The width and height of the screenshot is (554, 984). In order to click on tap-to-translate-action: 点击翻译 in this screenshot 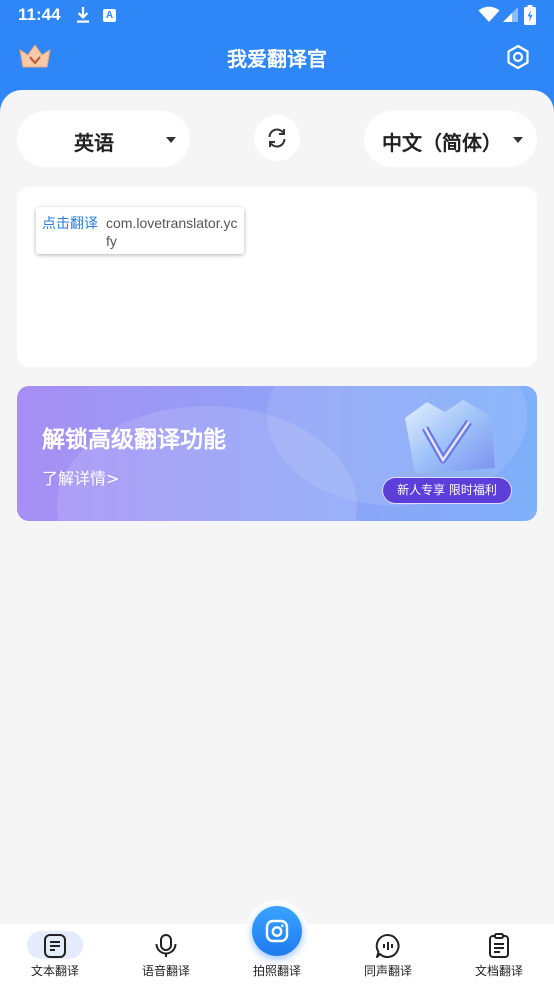, I will do `click(70, 223)`.